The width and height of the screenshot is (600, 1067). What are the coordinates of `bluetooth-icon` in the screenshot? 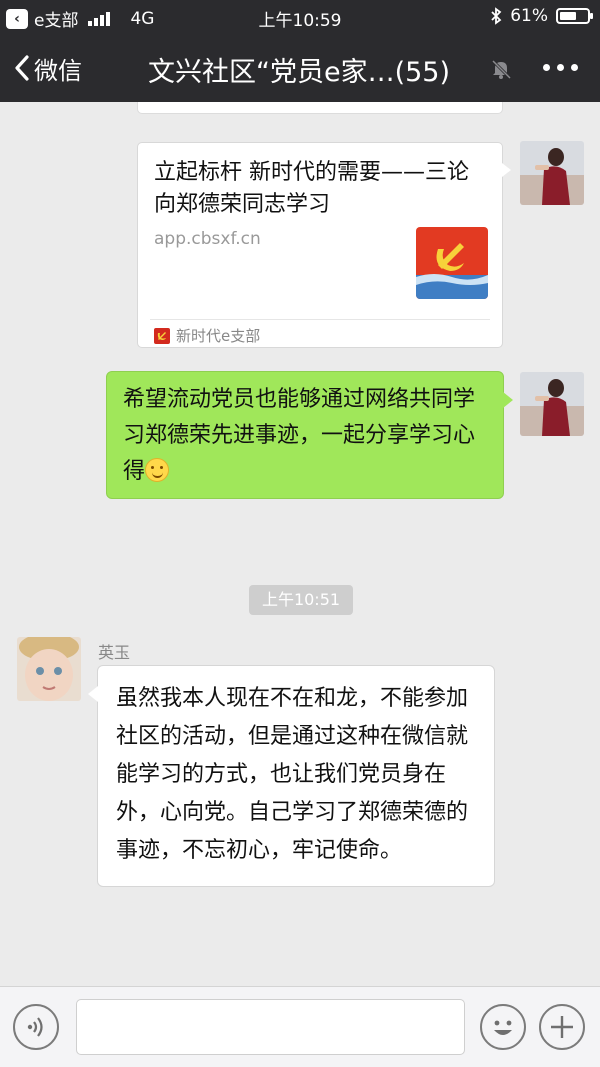 It's located at (496, 16).